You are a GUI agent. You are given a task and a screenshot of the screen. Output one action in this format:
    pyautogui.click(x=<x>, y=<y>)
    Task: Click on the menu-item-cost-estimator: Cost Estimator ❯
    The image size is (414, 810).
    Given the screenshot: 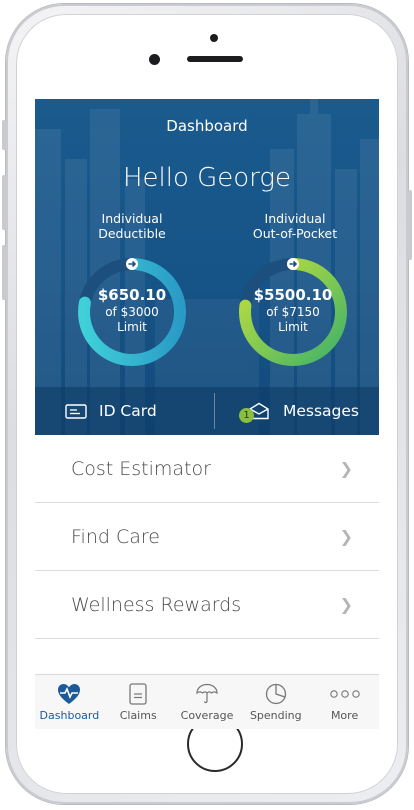 What is the action you would take?
    pyautogui.click(x=207, y=469)
    